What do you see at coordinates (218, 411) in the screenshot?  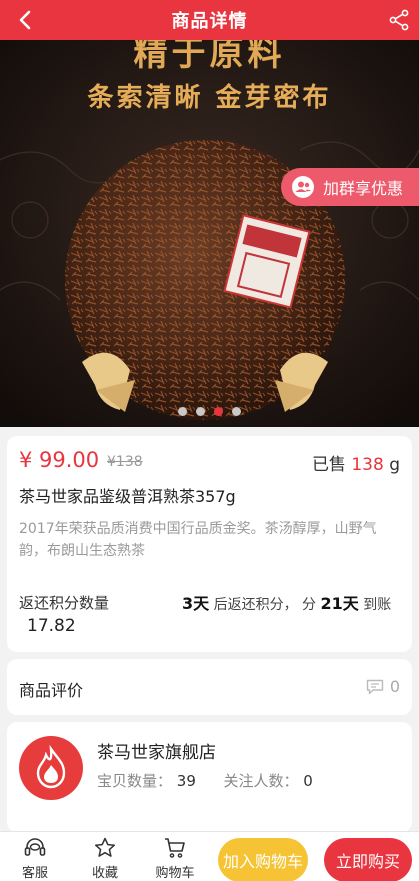 I see `carousel-dot-active` at bounding box center [218, 411].